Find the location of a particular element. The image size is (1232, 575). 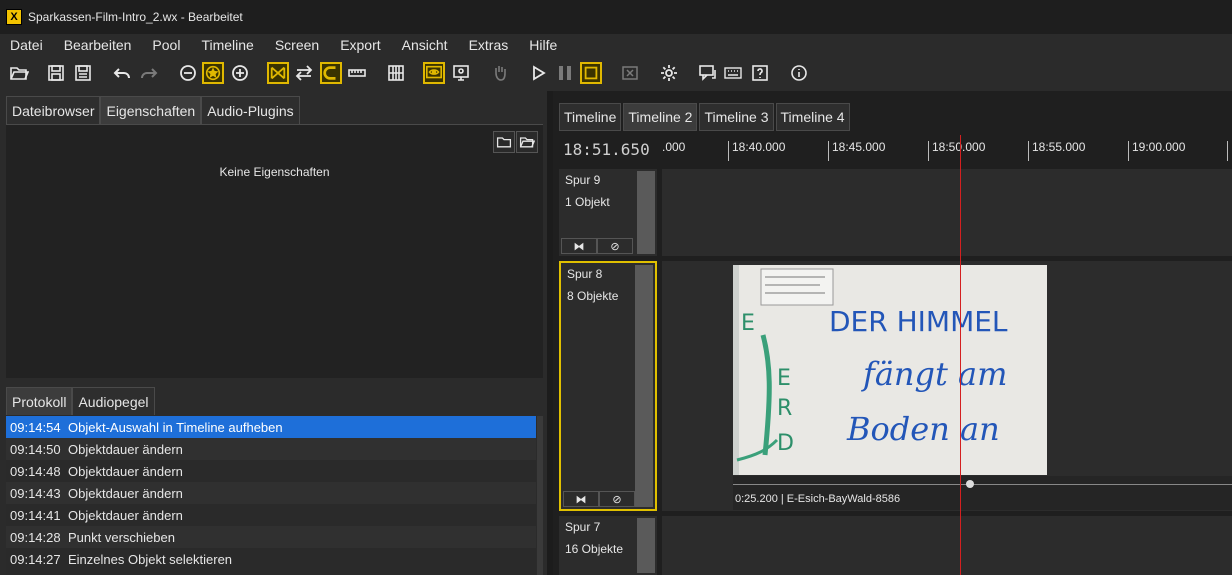

menu-timeline: Timeline is located at coordinates (227, 45).